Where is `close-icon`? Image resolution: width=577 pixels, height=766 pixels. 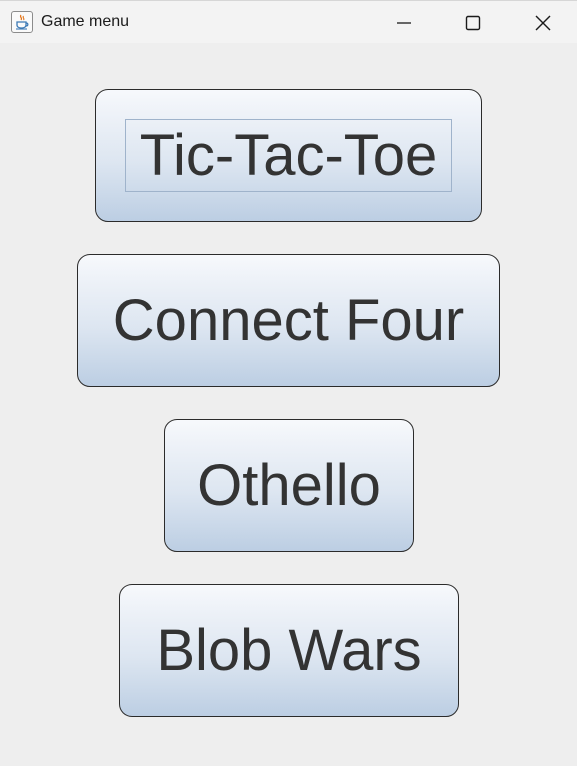
close-icon is located at coordinates (543, 22).